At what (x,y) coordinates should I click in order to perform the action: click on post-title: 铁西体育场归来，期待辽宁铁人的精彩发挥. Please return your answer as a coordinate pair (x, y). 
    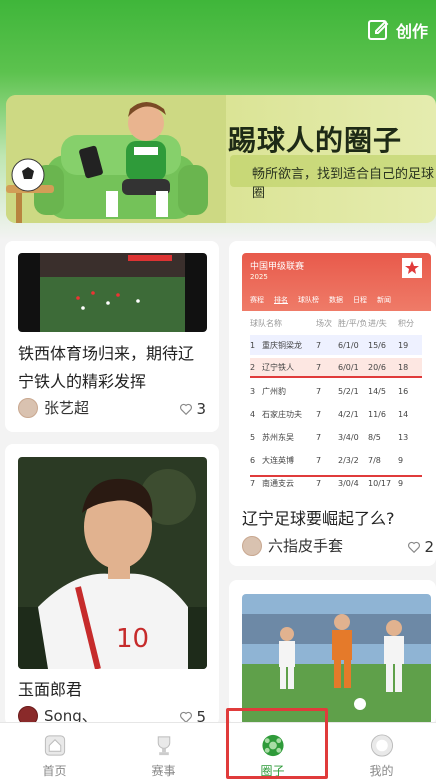
    Looking at the image, I should click on (106, 367).